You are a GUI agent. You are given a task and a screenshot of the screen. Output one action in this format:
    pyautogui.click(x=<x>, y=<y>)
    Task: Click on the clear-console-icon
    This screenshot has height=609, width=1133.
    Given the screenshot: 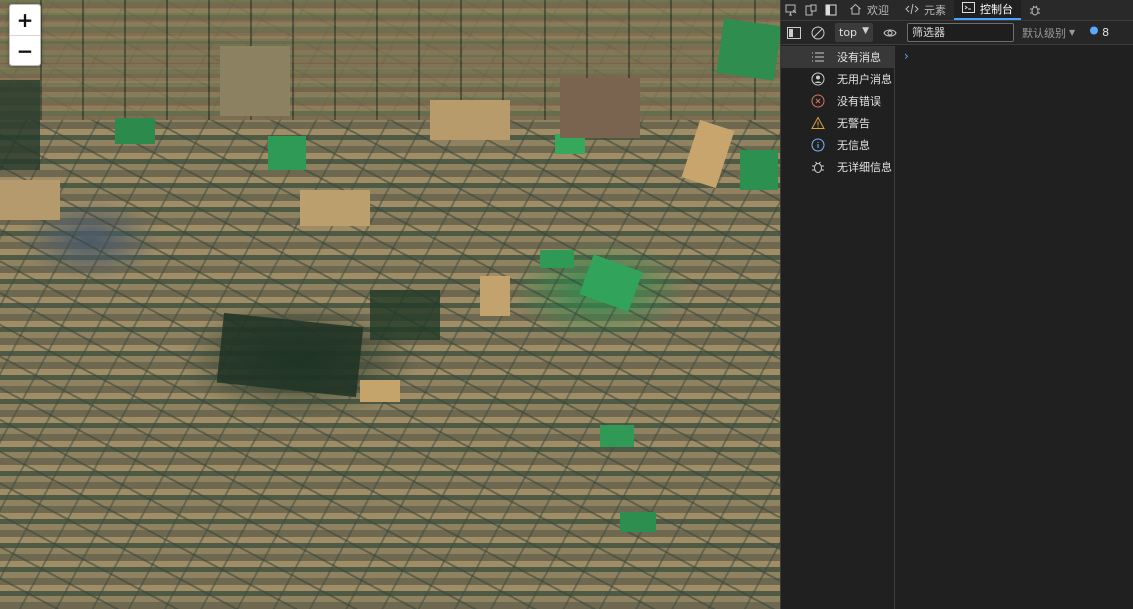 What is the action you would take?
    pyautogui.click(x=818, y=33)
    